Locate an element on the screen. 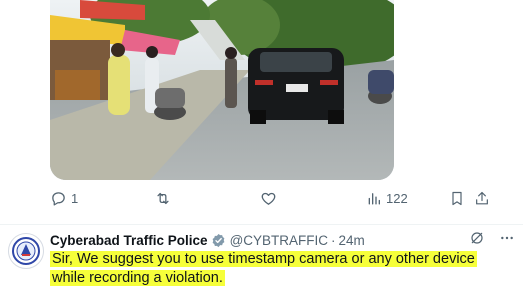  reply-button: 1 is located at coordinates (64, 198).